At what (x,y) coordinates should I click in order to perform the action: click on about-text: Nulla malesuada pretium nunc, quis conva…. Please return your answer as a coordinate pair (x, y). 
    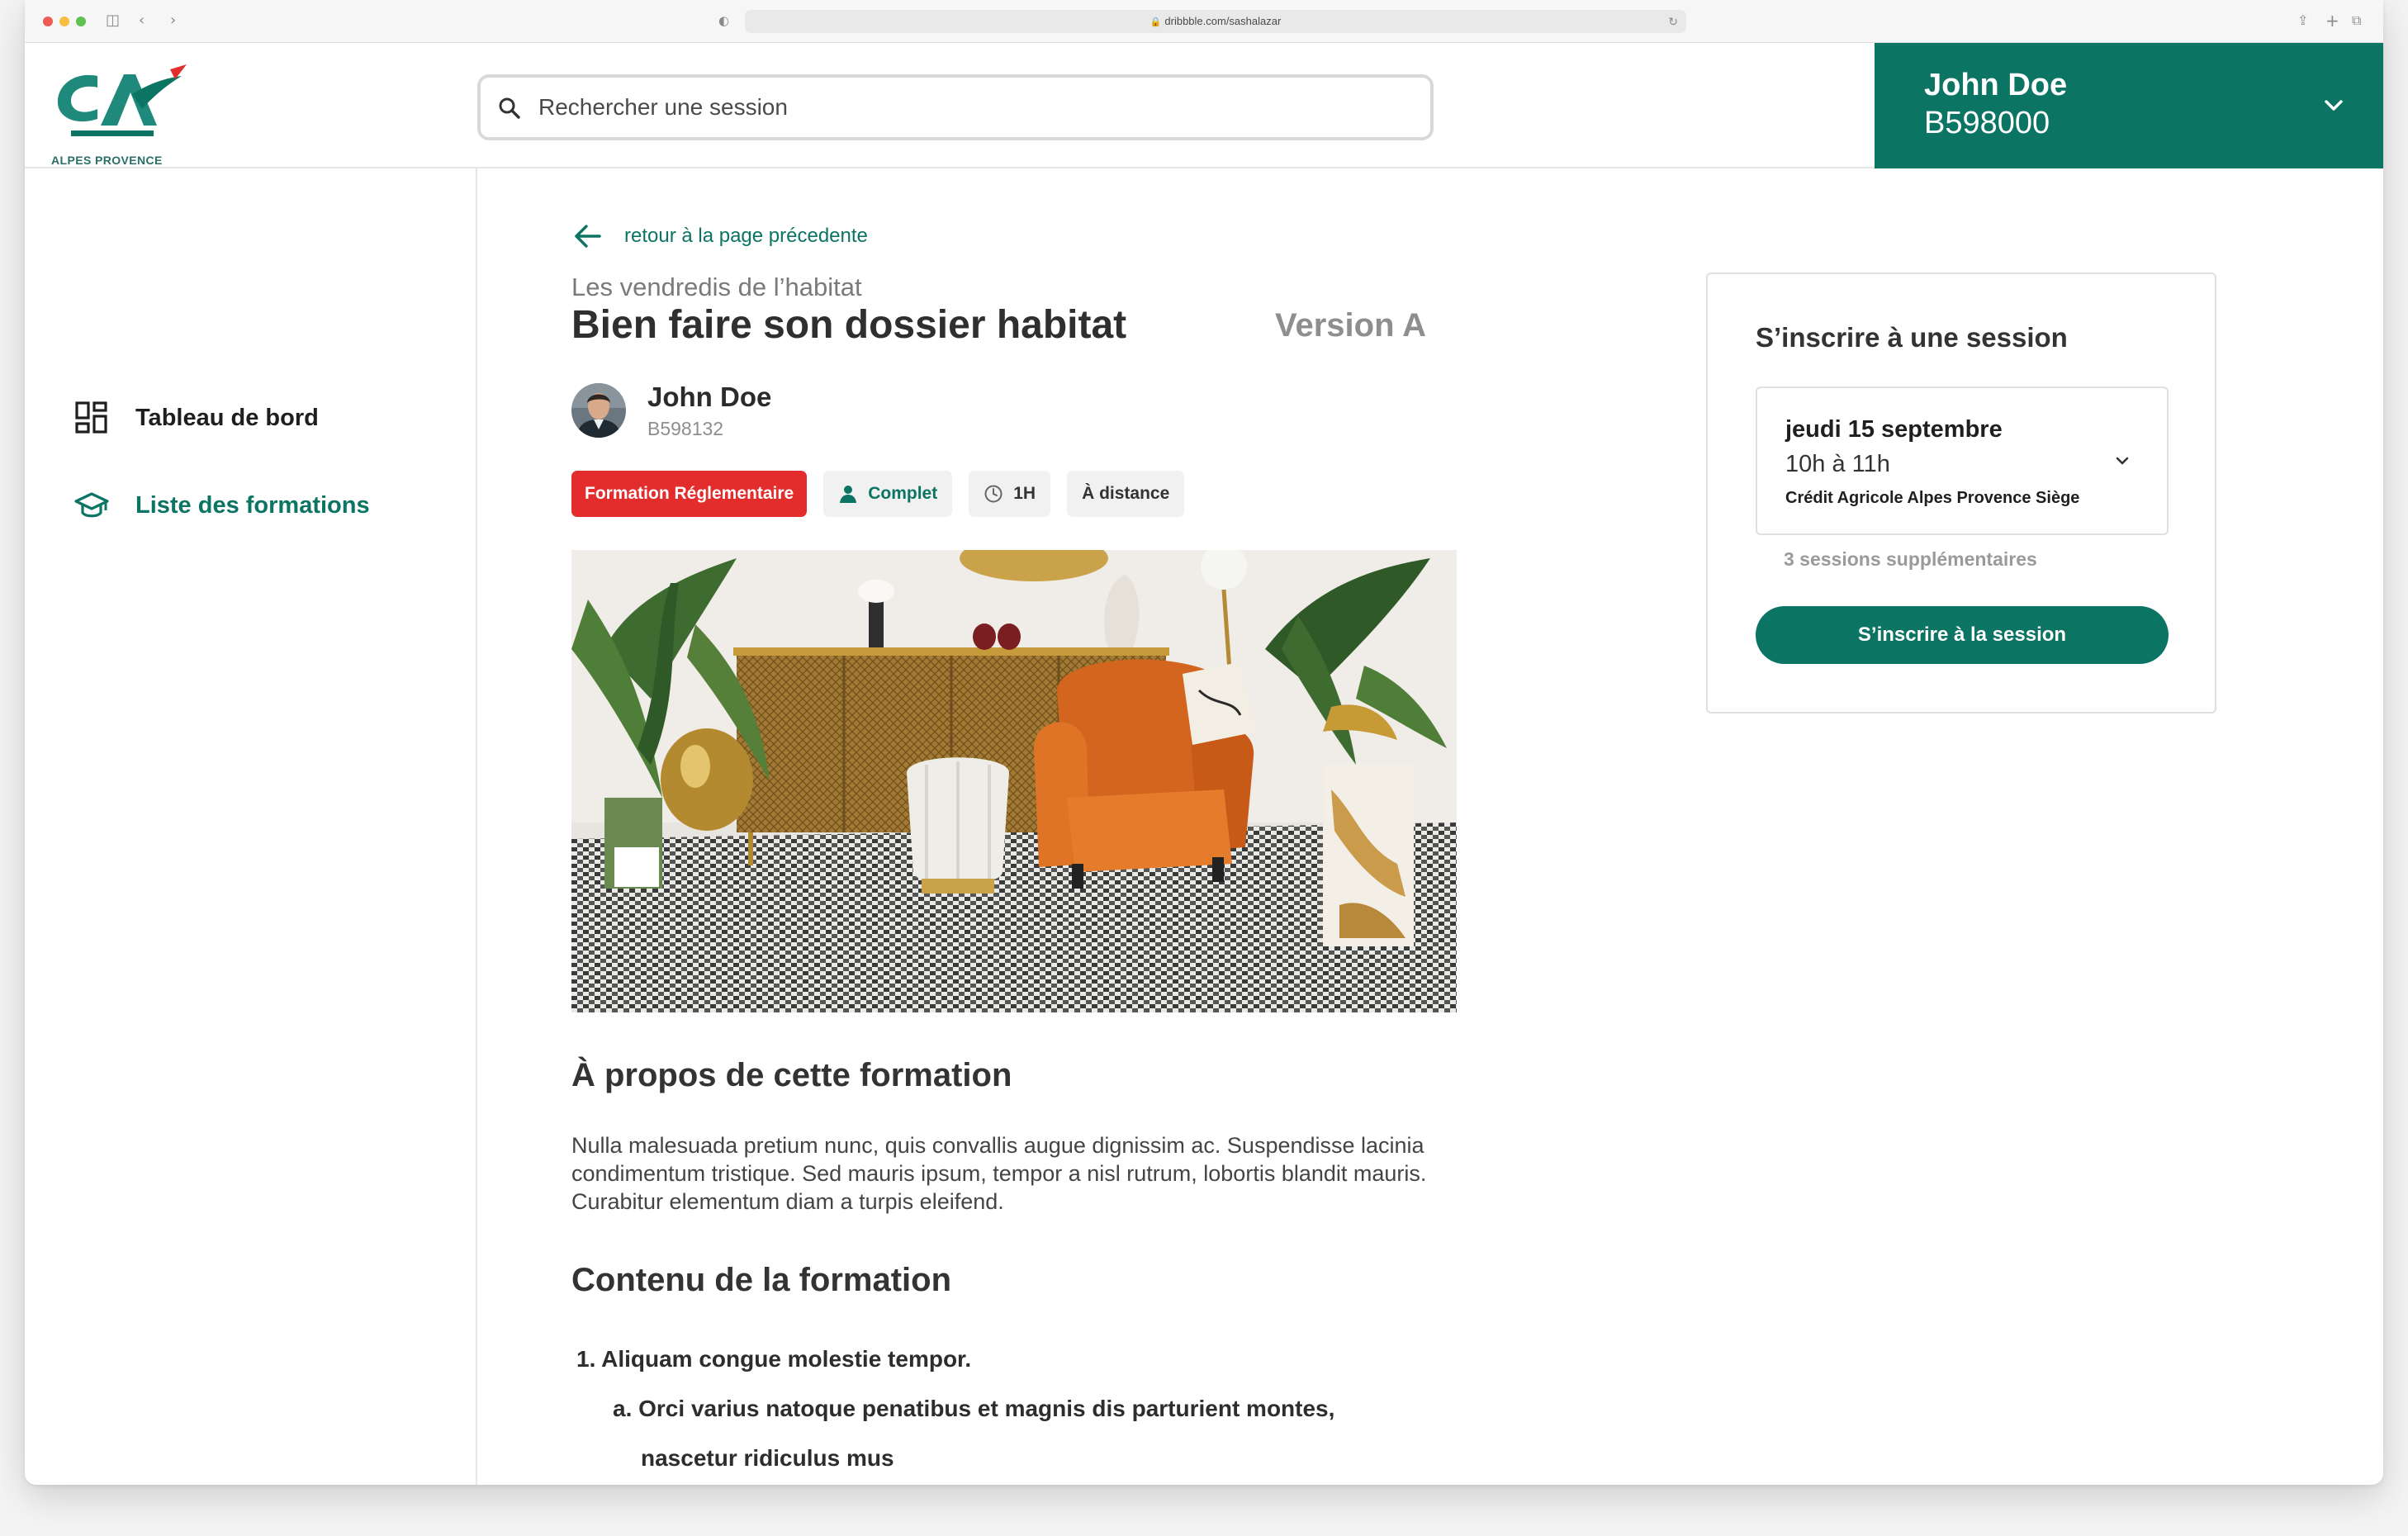
    Looking at the image, I should click on (999, 1173).